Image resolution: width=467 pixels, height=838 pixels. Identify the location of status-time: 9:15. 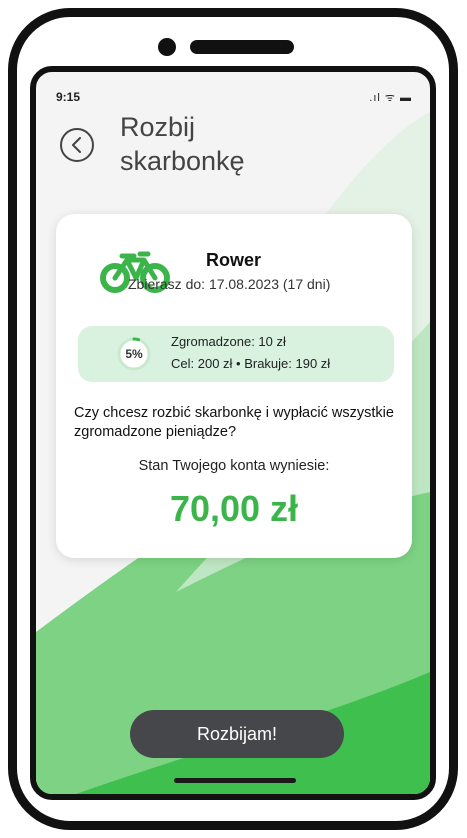
(68, 97).